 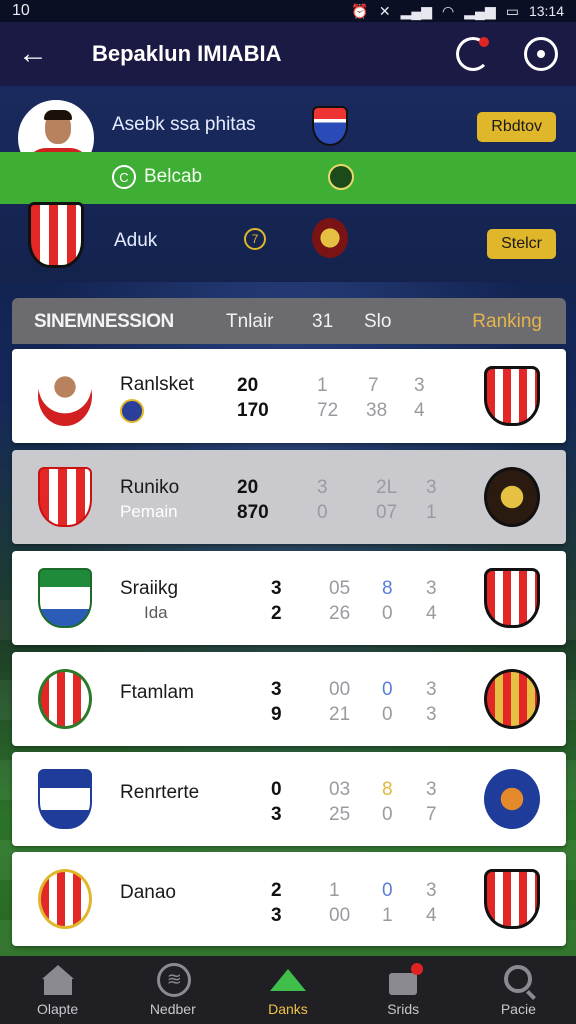 I want to click on top-row3-number: 7, so click(x=255, y=239).